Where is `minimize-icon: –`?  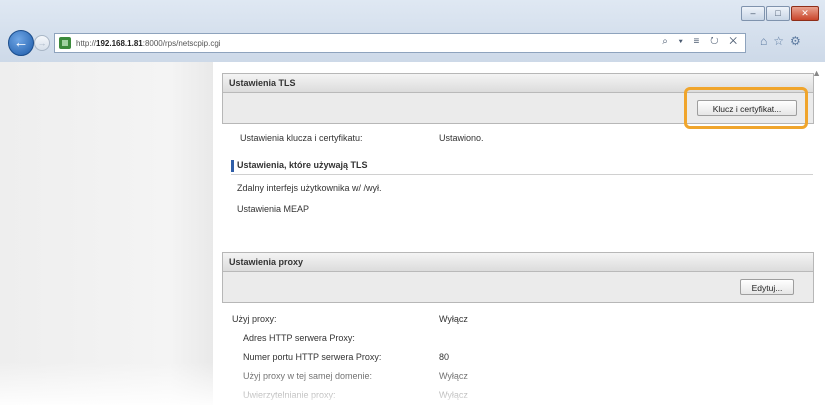
minimize-icon: – is located at coordinates (753, 13).